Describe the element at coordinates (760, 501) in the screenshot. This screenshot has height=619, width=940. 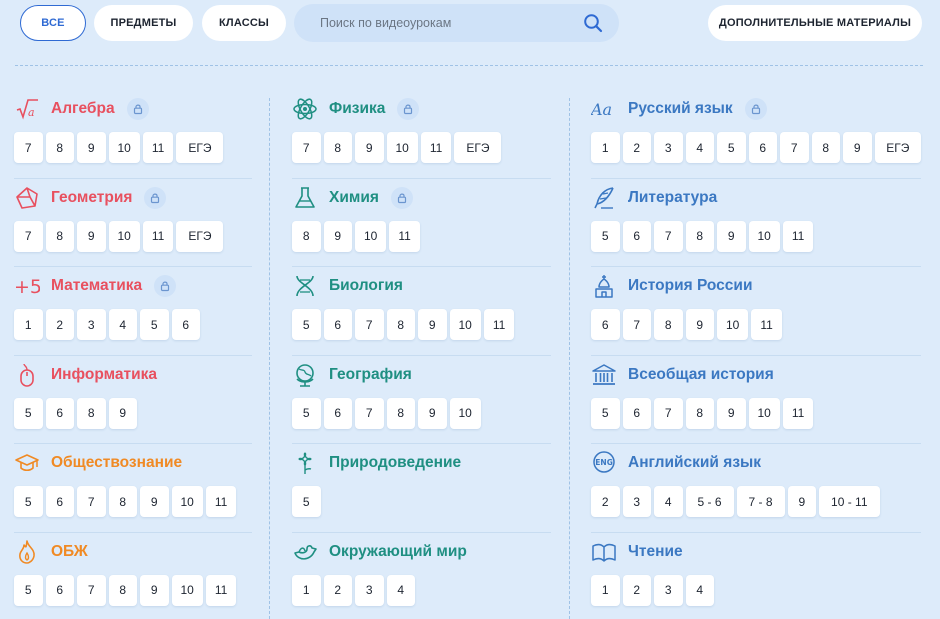
I see `grade-button: 7 - 8` at that location.